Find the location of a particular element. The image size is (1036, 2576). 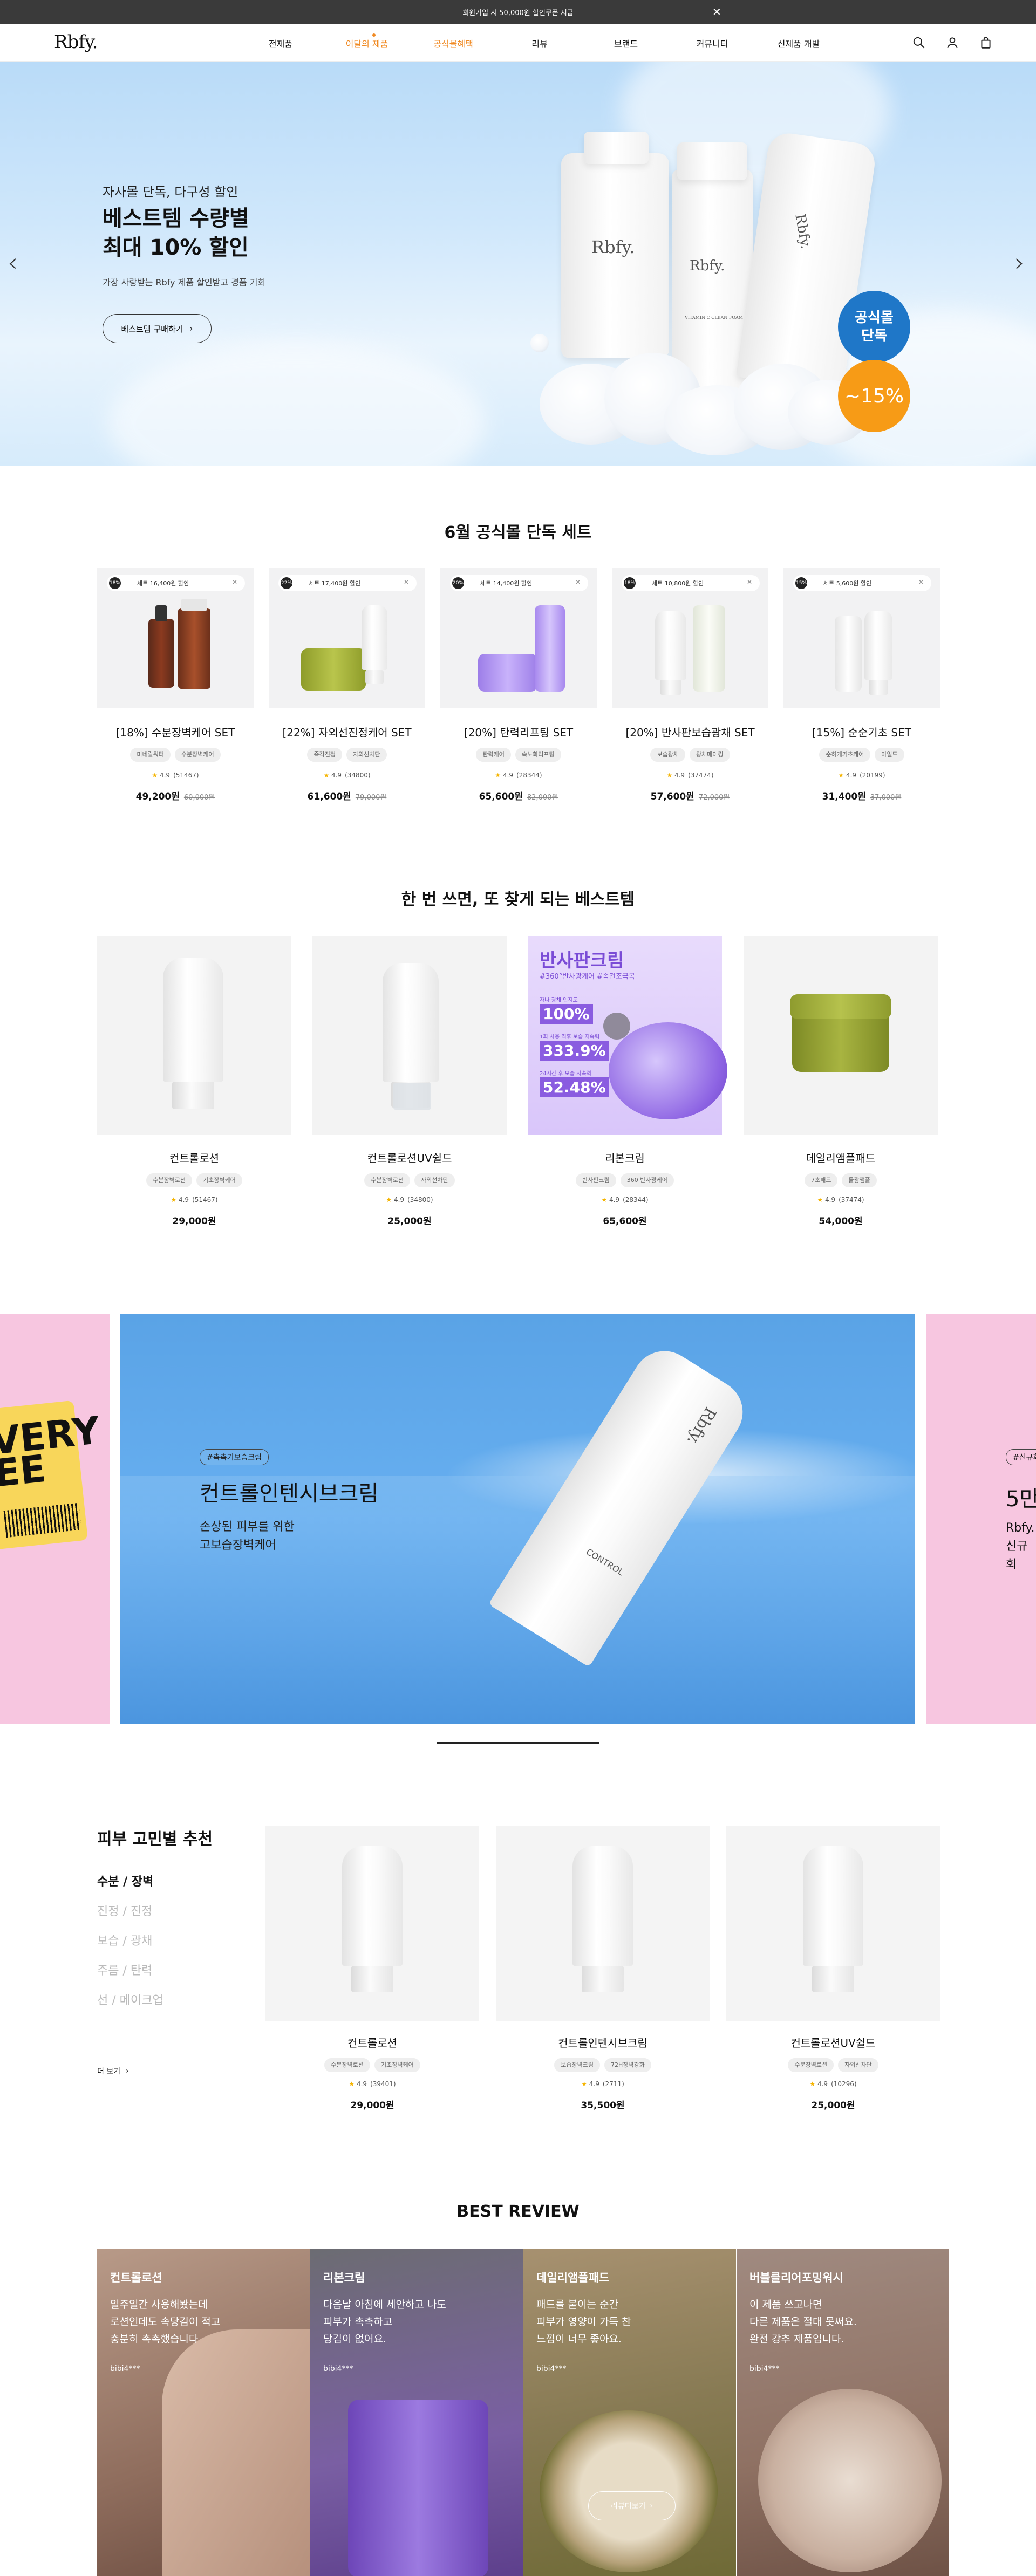

next-arrow-icon: › is located at coordinates (1019, 263).